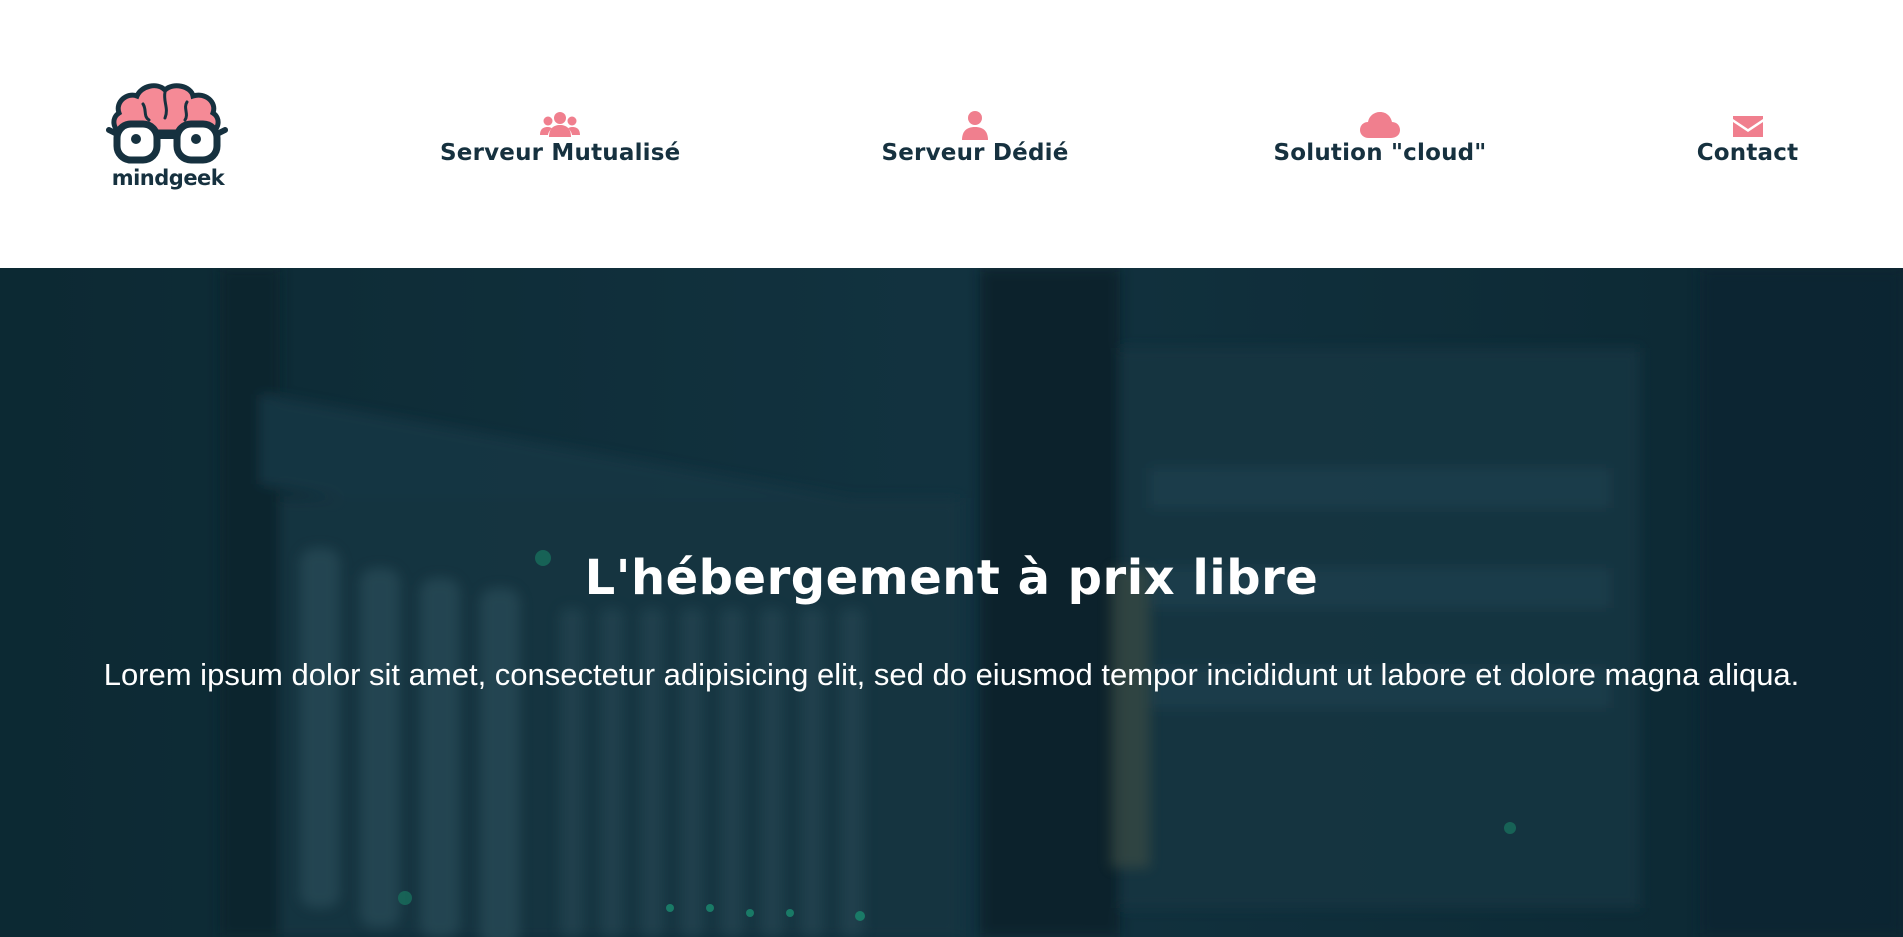  I want to click on logo-text: mindgeek, so click(168, 178).